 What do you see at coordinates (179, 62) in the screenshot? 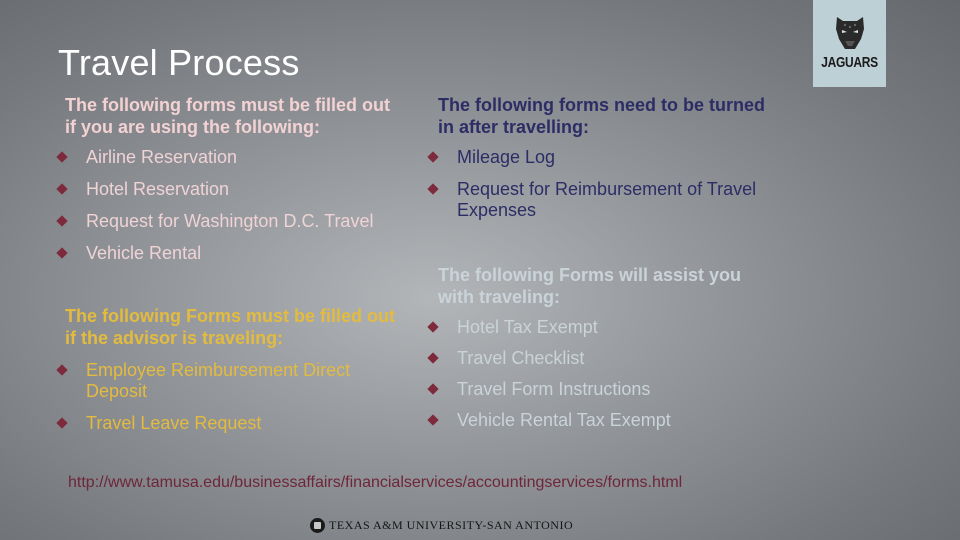
I see `slide-title: Travel Process` at bounding box center [179, 62].